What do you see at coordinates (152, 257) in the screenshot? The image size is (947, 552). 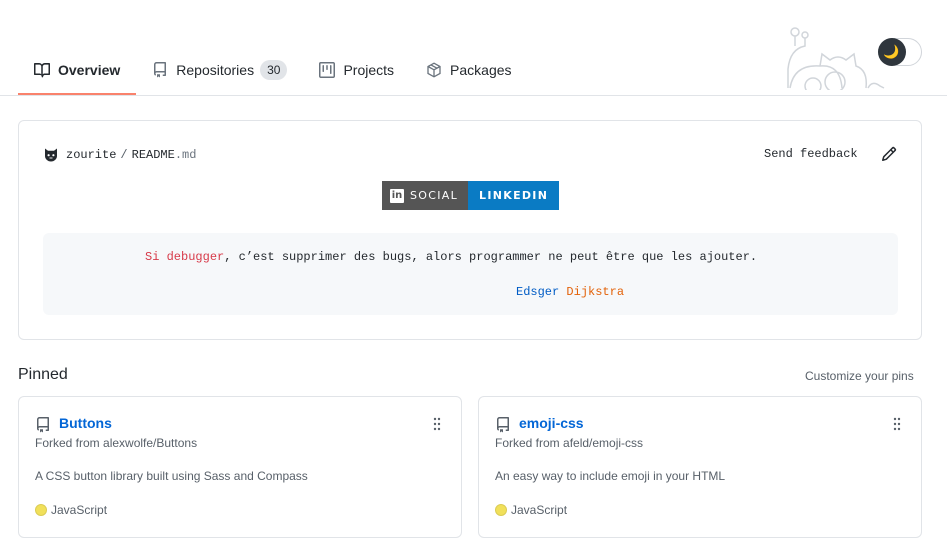 I see `quote-word-si: Si` at bounding box center [152, 257].